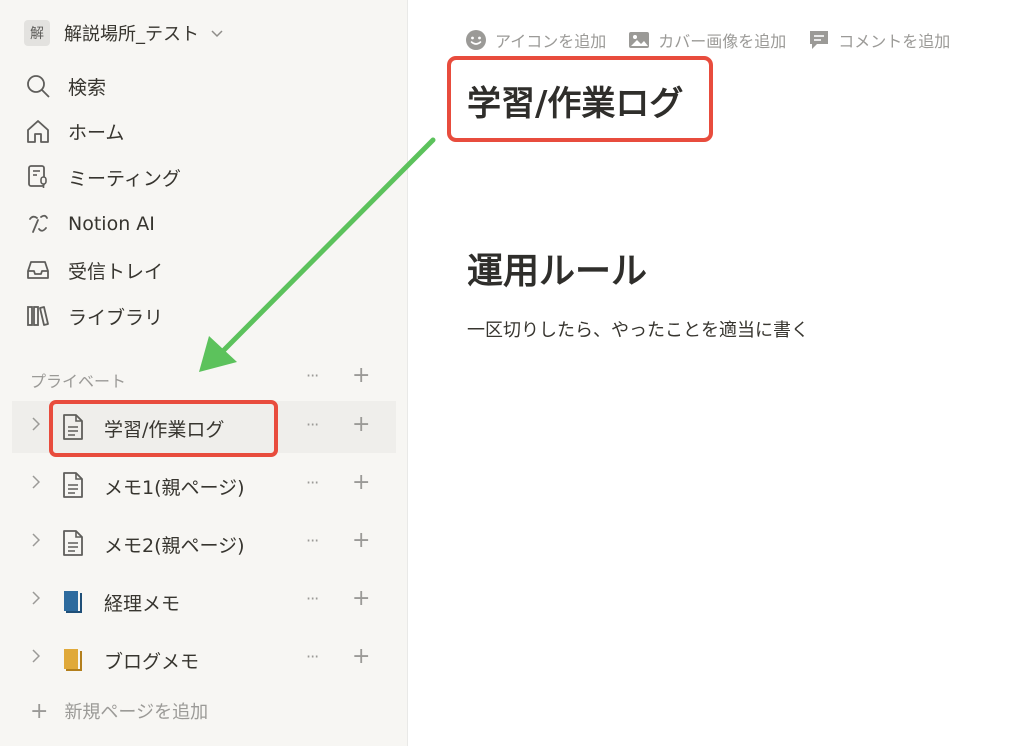 This screenshot has height=746, width=1024. Describe the element at coordinates (136, 712) in the screenshot. I see `add-new-page-label: 新規ページを追加` at that location.